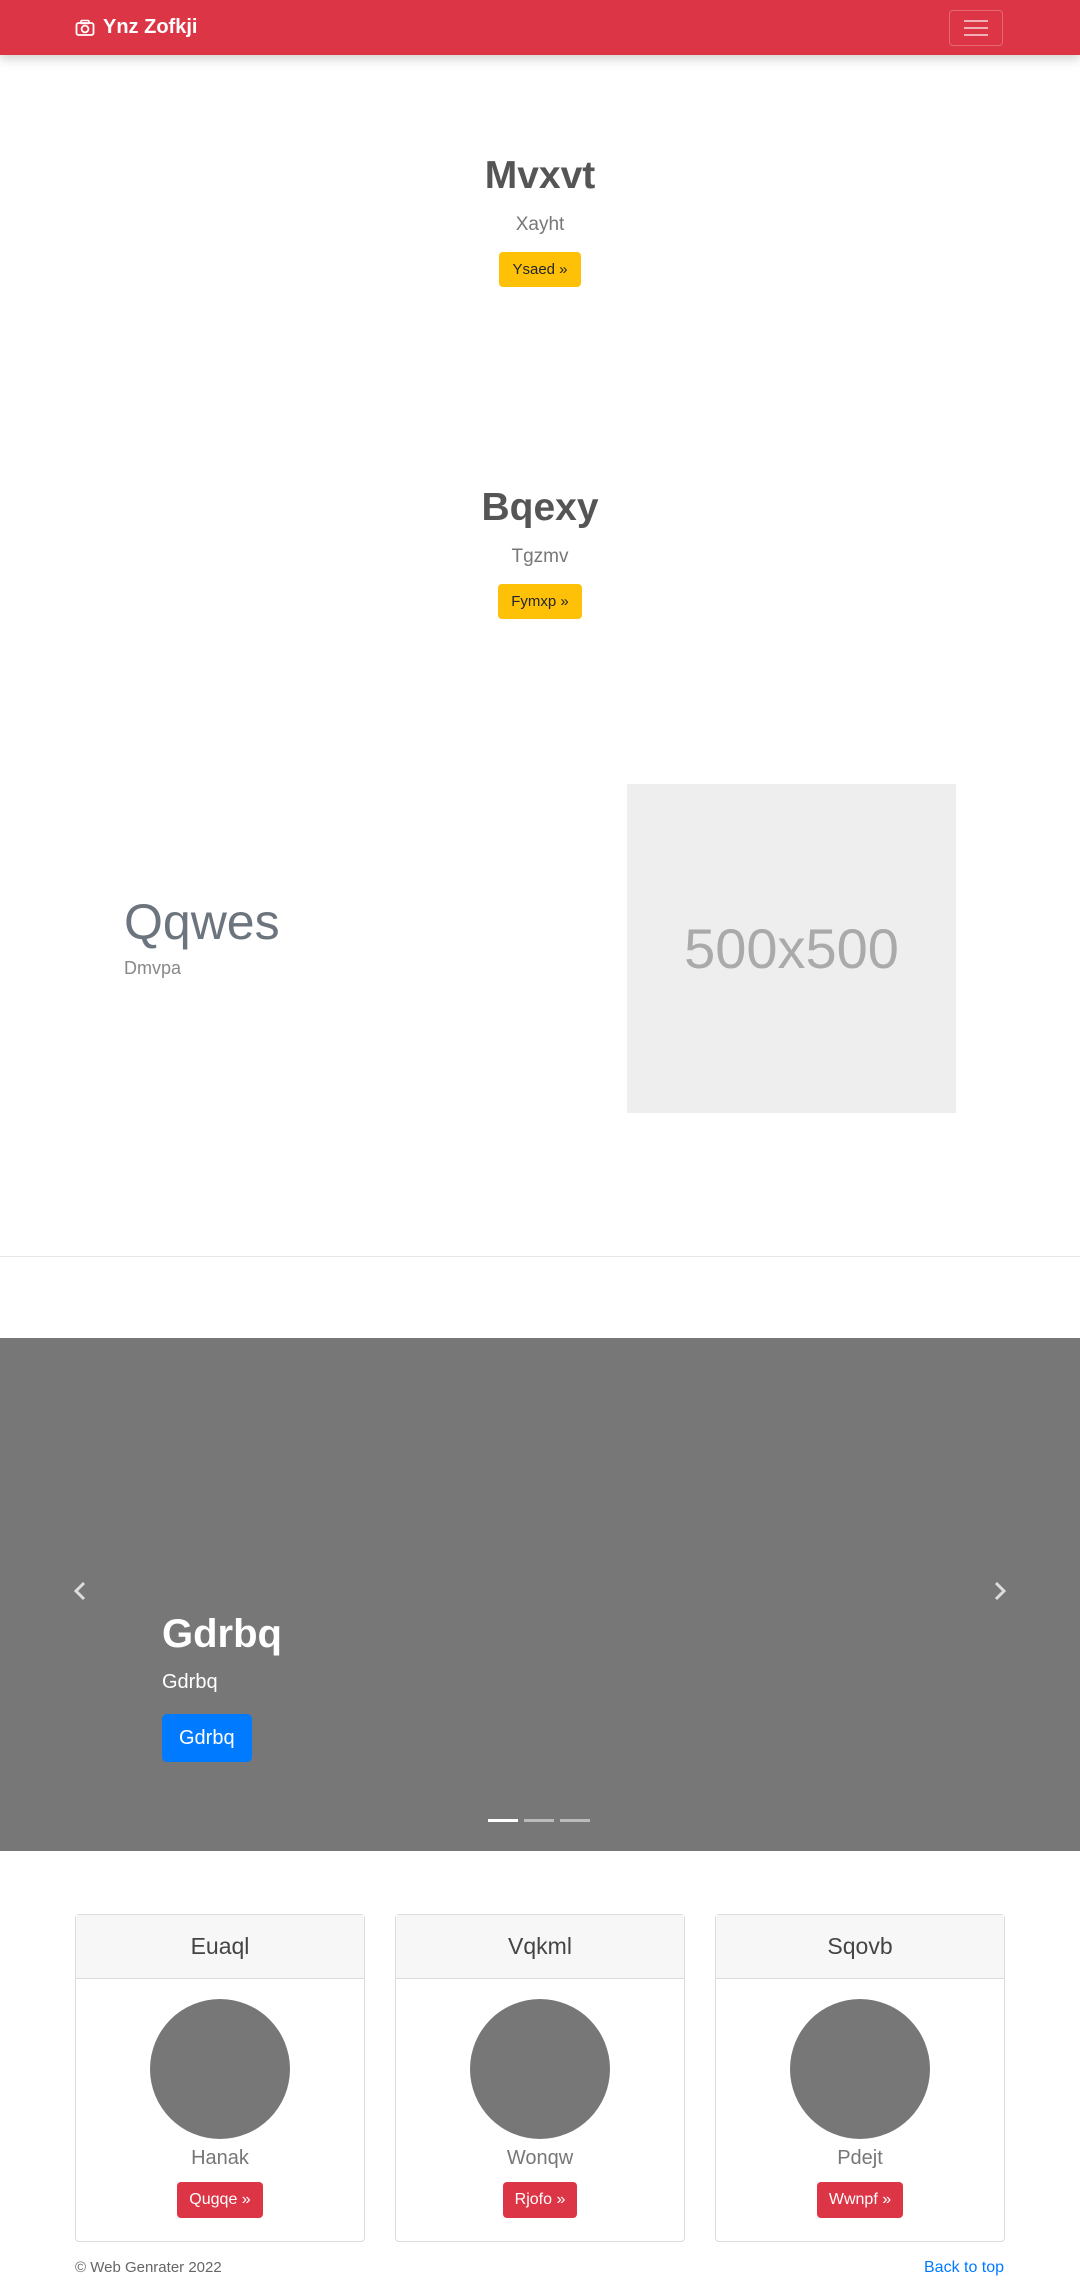 The image size is (1080, 2282). I want to click on top-navbar: Ynz Zofkji, so click(540, 27).